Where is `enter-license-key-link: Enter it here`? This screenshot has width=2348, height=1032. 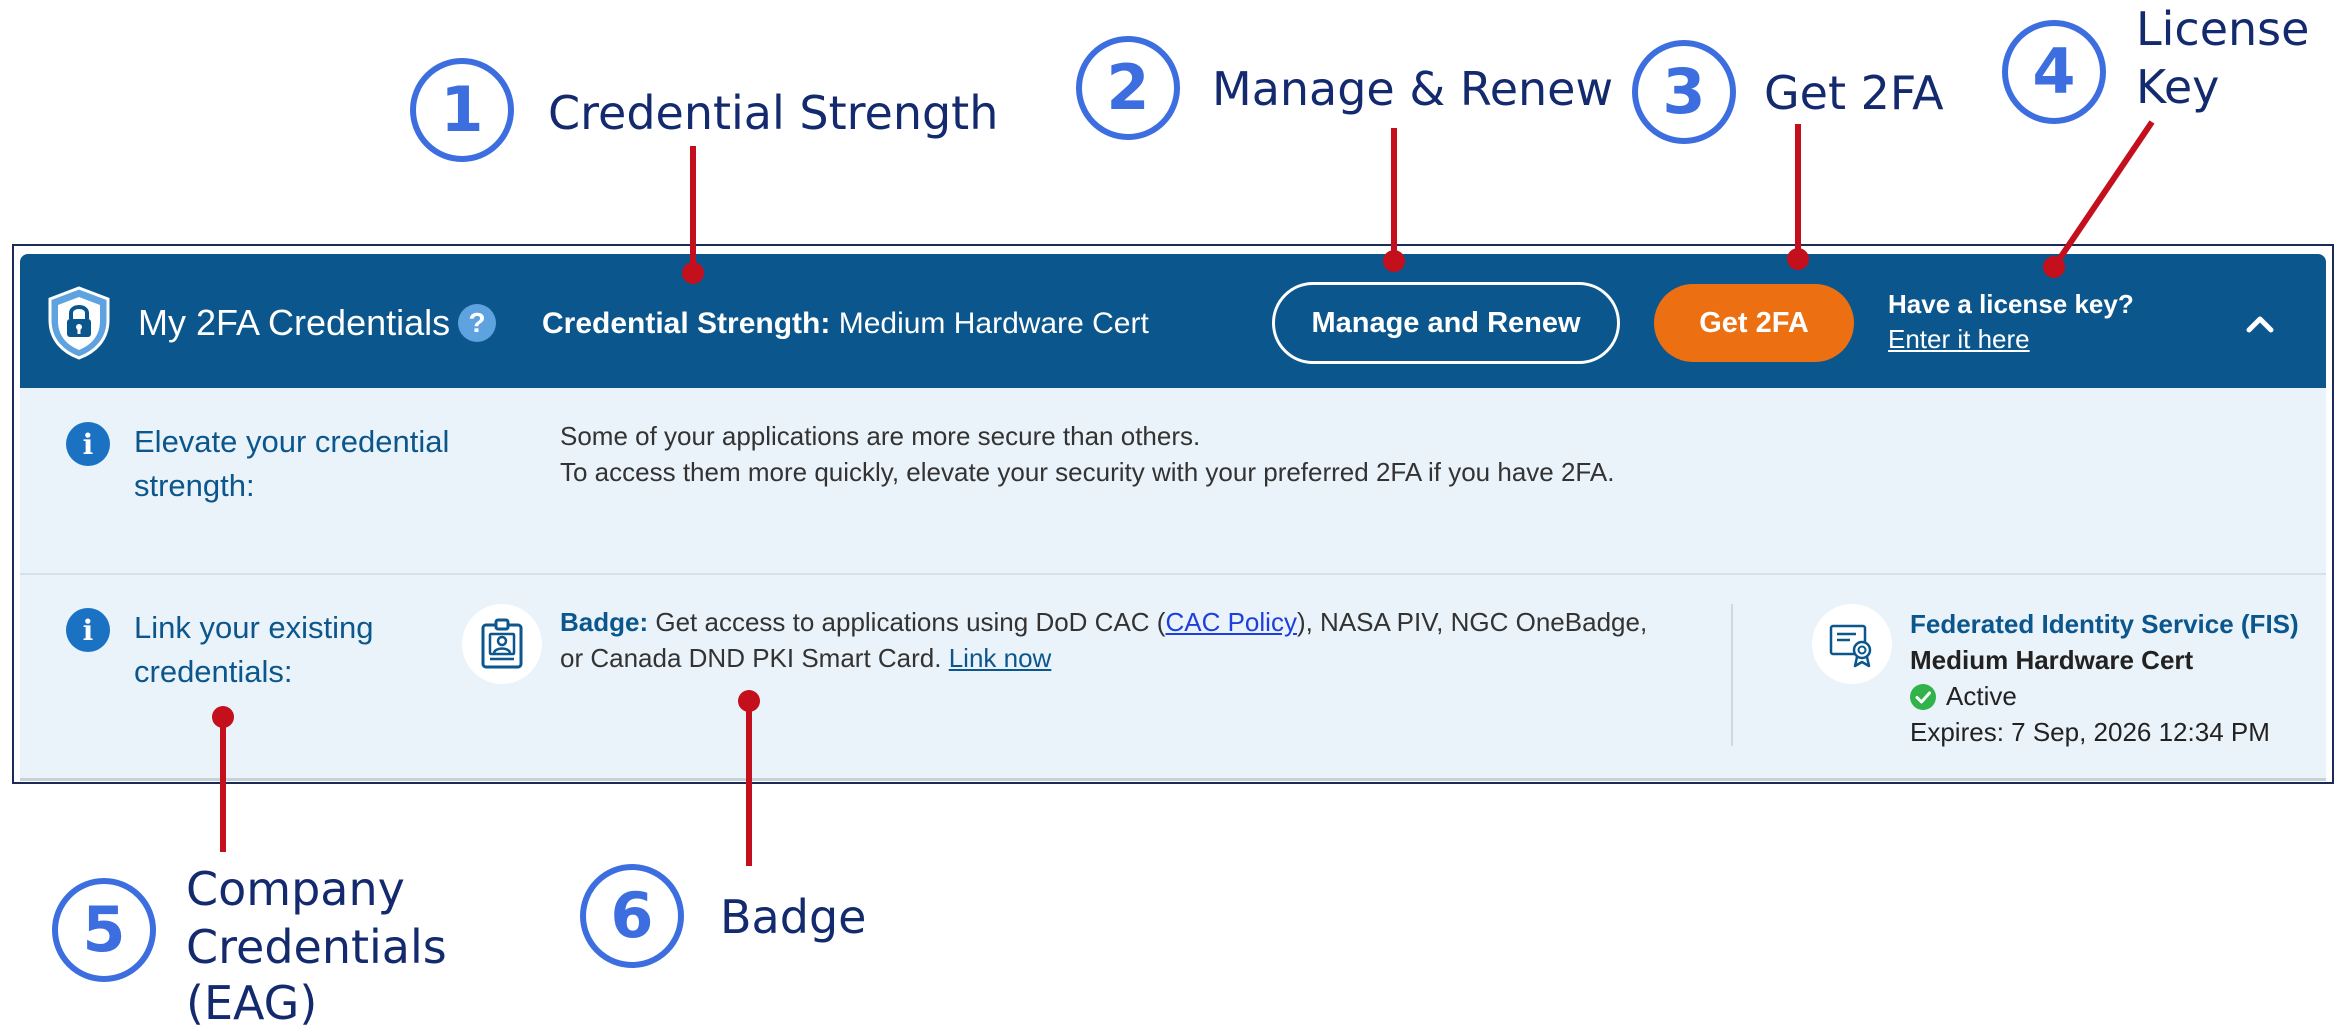
enter-license-key-link: Enter it here is located at coordinates (1959, 339).